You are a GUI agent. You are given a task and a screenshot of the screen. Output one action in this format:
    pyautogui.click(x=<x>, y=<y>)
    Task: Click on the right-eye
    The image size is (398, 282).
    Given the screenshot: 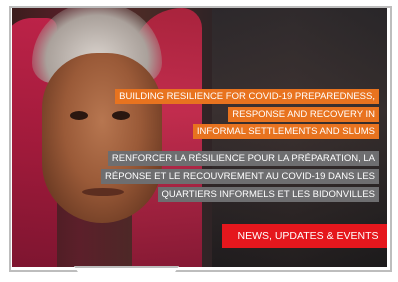 What is the action you would take?
    pyautogui.click(x=121, y=115)
    